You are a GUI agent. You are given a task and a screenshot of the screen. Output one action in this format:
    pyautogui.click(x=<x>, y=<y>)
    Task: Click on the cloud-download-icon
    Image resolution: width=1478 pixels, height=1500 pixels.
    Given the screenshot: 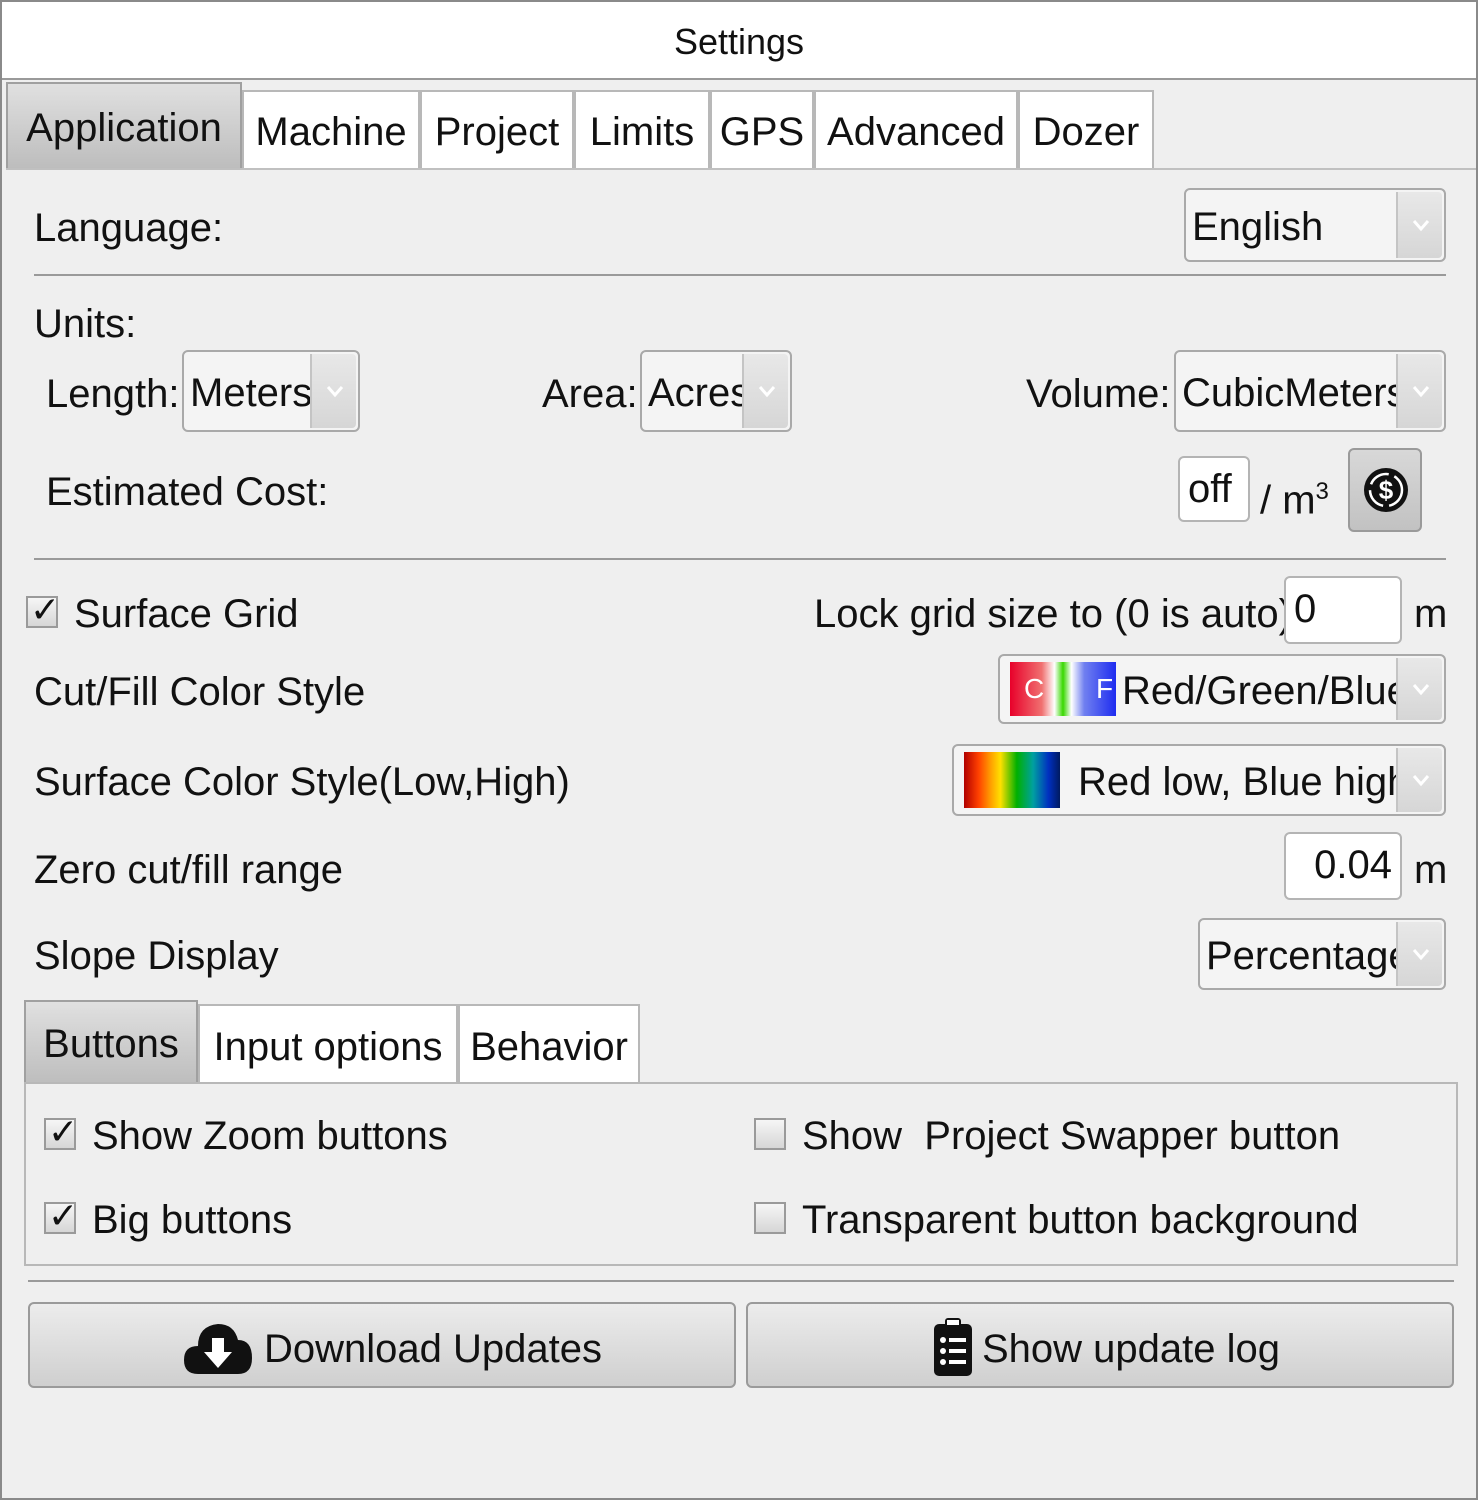 What is the action you would take?
    pyautogui.click(x=218, y=1349)
    